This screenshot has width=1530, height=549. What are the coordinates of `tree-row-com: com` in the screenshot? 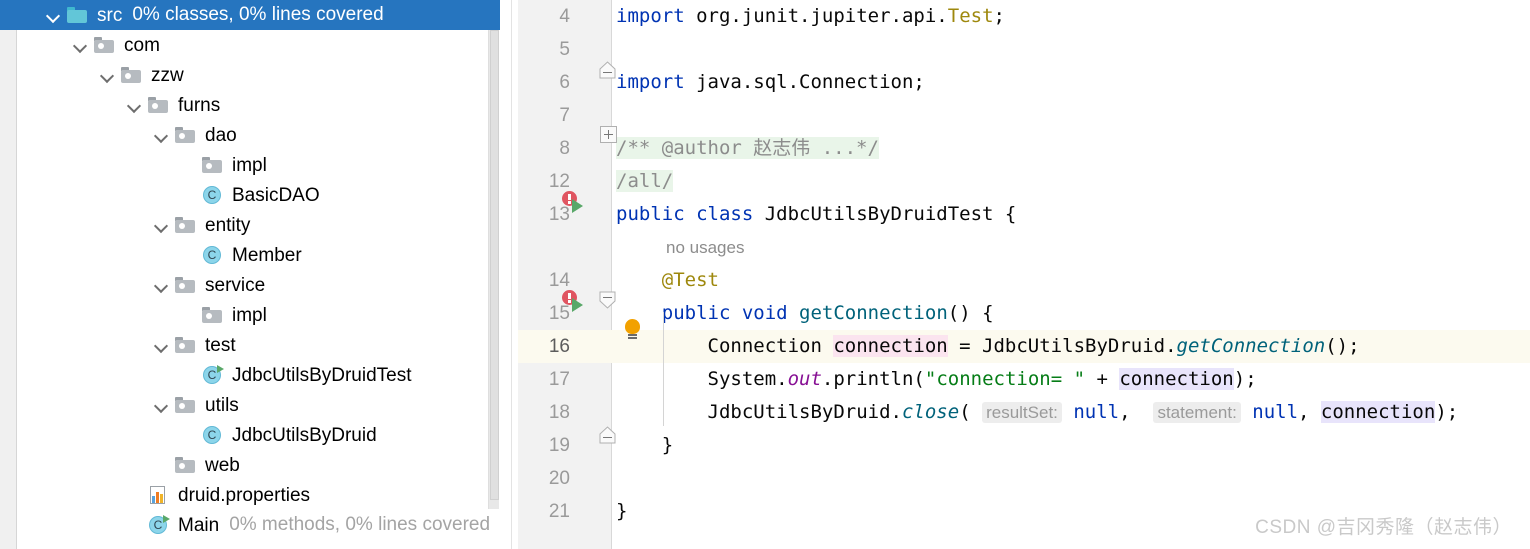 It's located at (258, 45).